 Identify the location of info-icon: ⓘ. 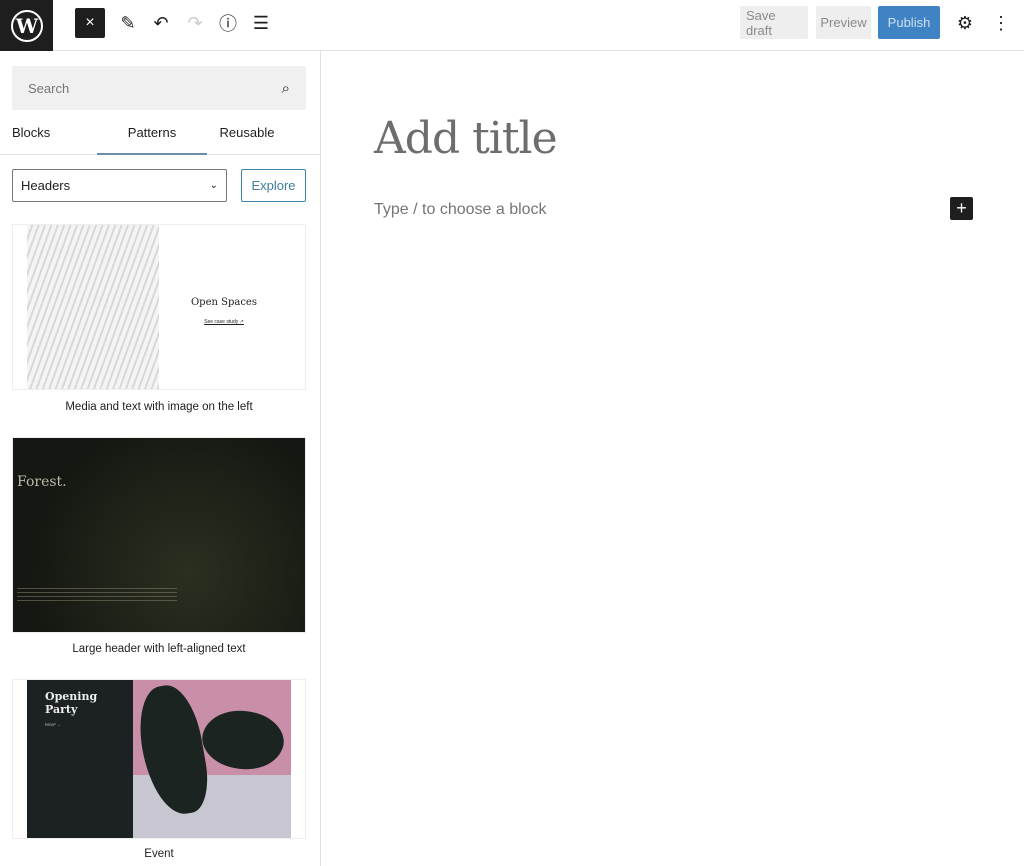
(228, 24).